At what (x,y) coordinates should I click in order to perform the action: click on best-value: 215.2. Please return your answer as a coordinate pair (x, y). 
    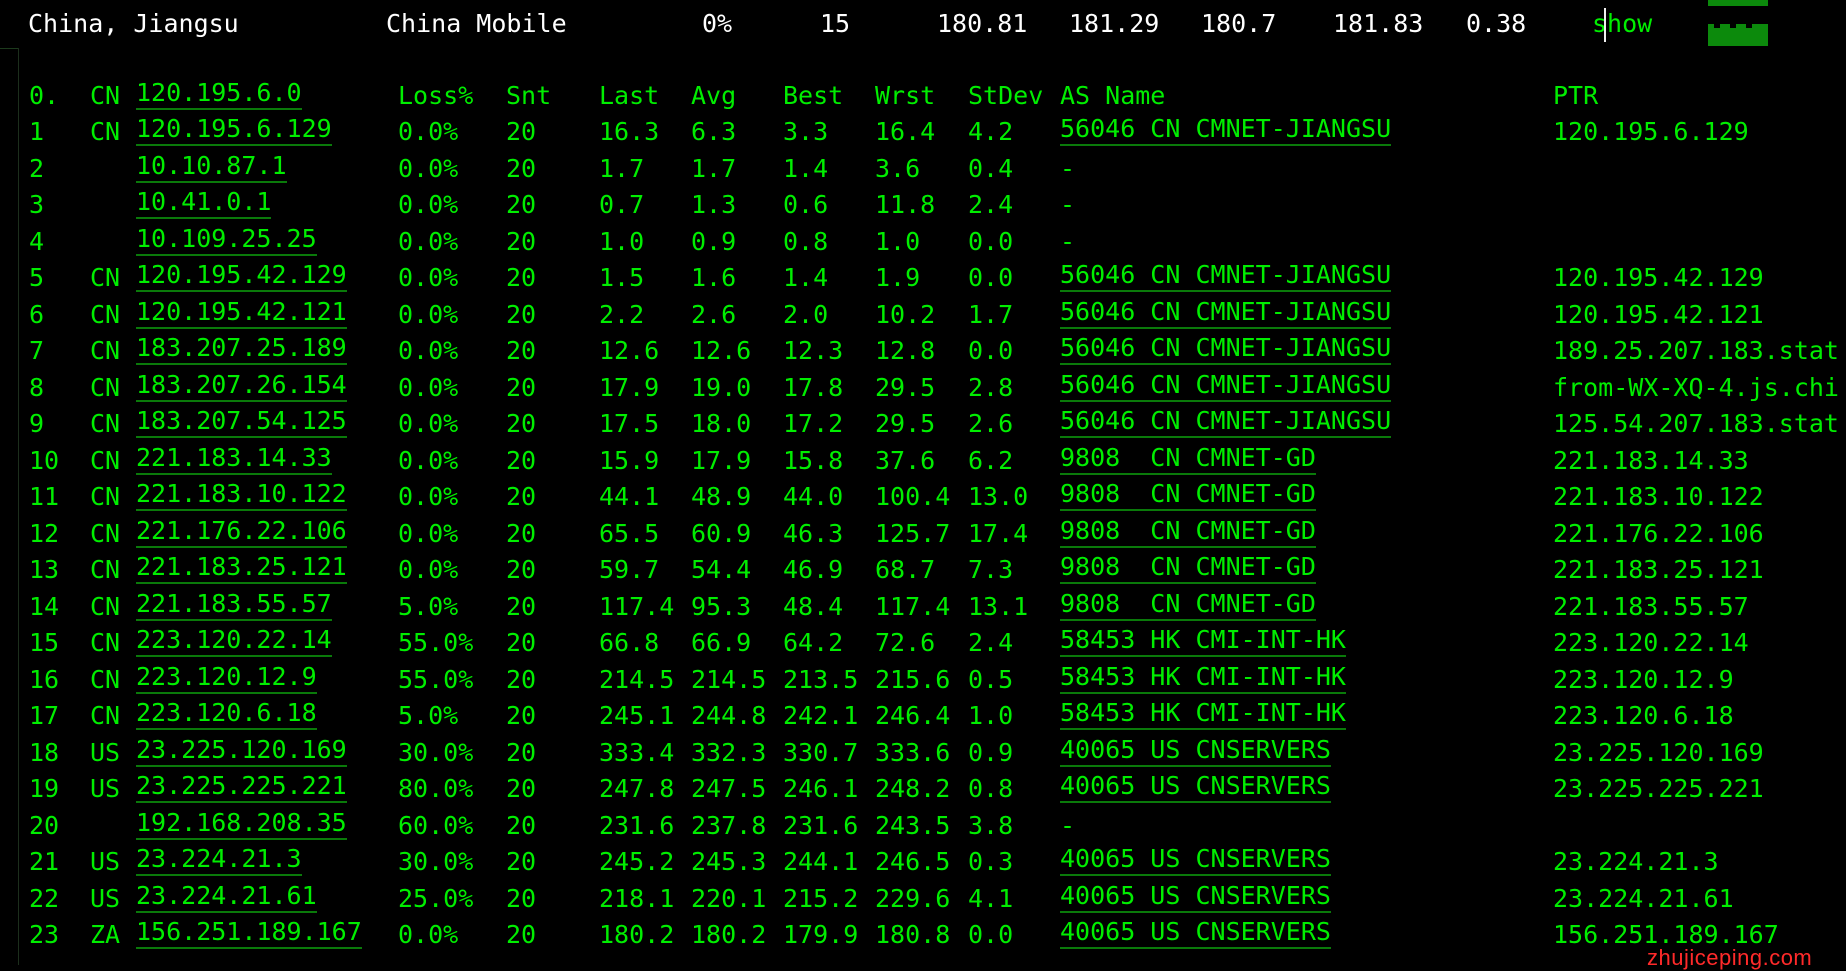
    Looking at the image, I should click on (821, 898).